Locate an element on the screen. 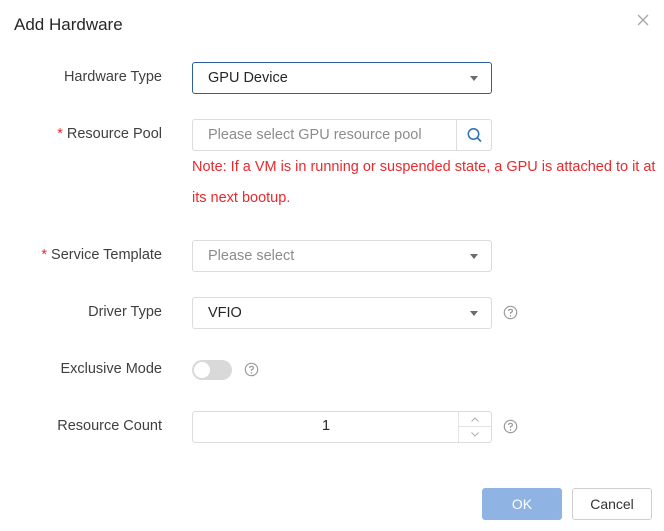  decrement-button is located at coordinates (475, 434).